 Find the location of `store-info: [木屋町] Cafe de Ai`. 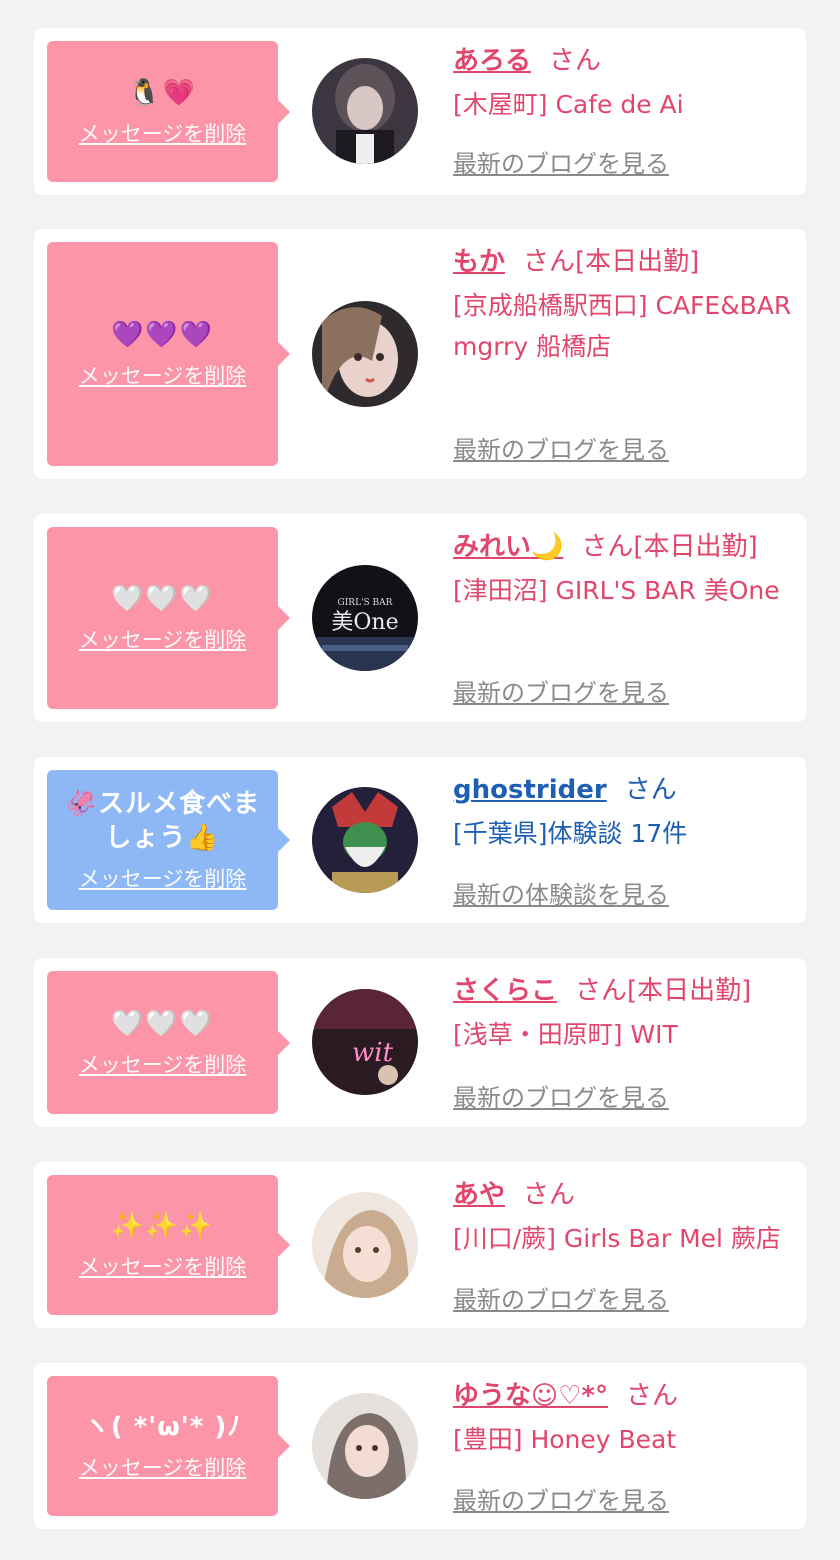

store-info: [木屋町] Cafe de Ai is located at coordinates (568, 104).